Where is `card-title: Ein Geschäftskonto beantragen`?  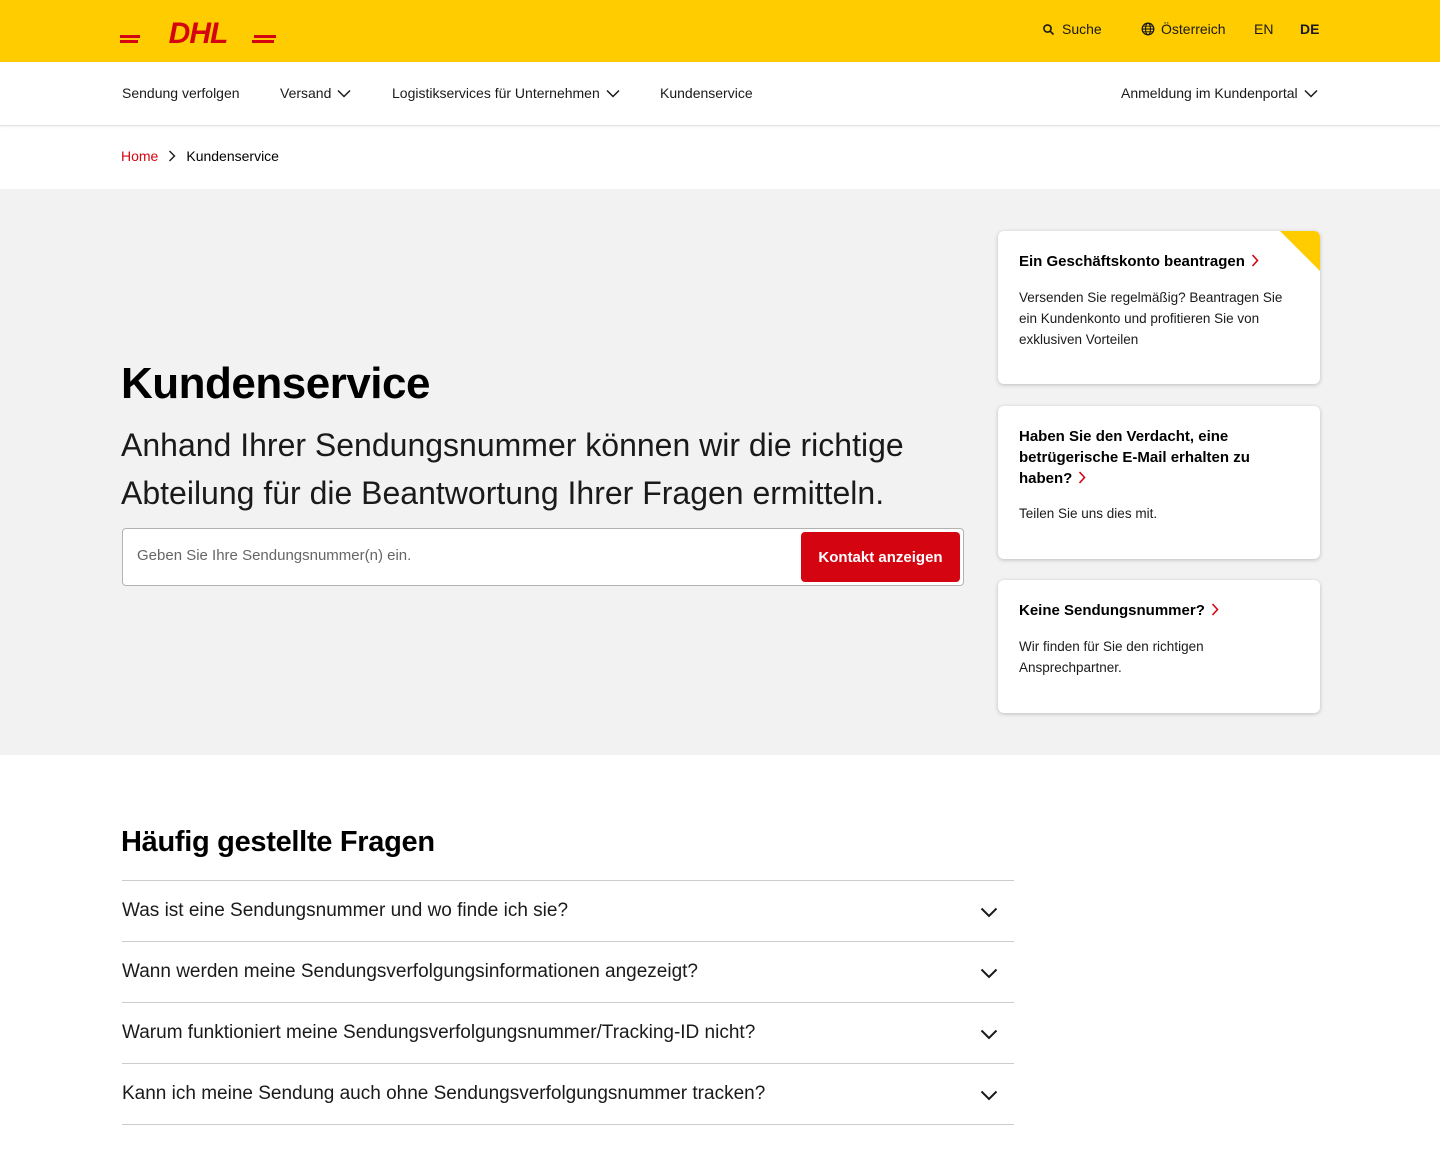
card-title: Ein Geschäftskonto beantragen is located at coordinates (1154, 261).